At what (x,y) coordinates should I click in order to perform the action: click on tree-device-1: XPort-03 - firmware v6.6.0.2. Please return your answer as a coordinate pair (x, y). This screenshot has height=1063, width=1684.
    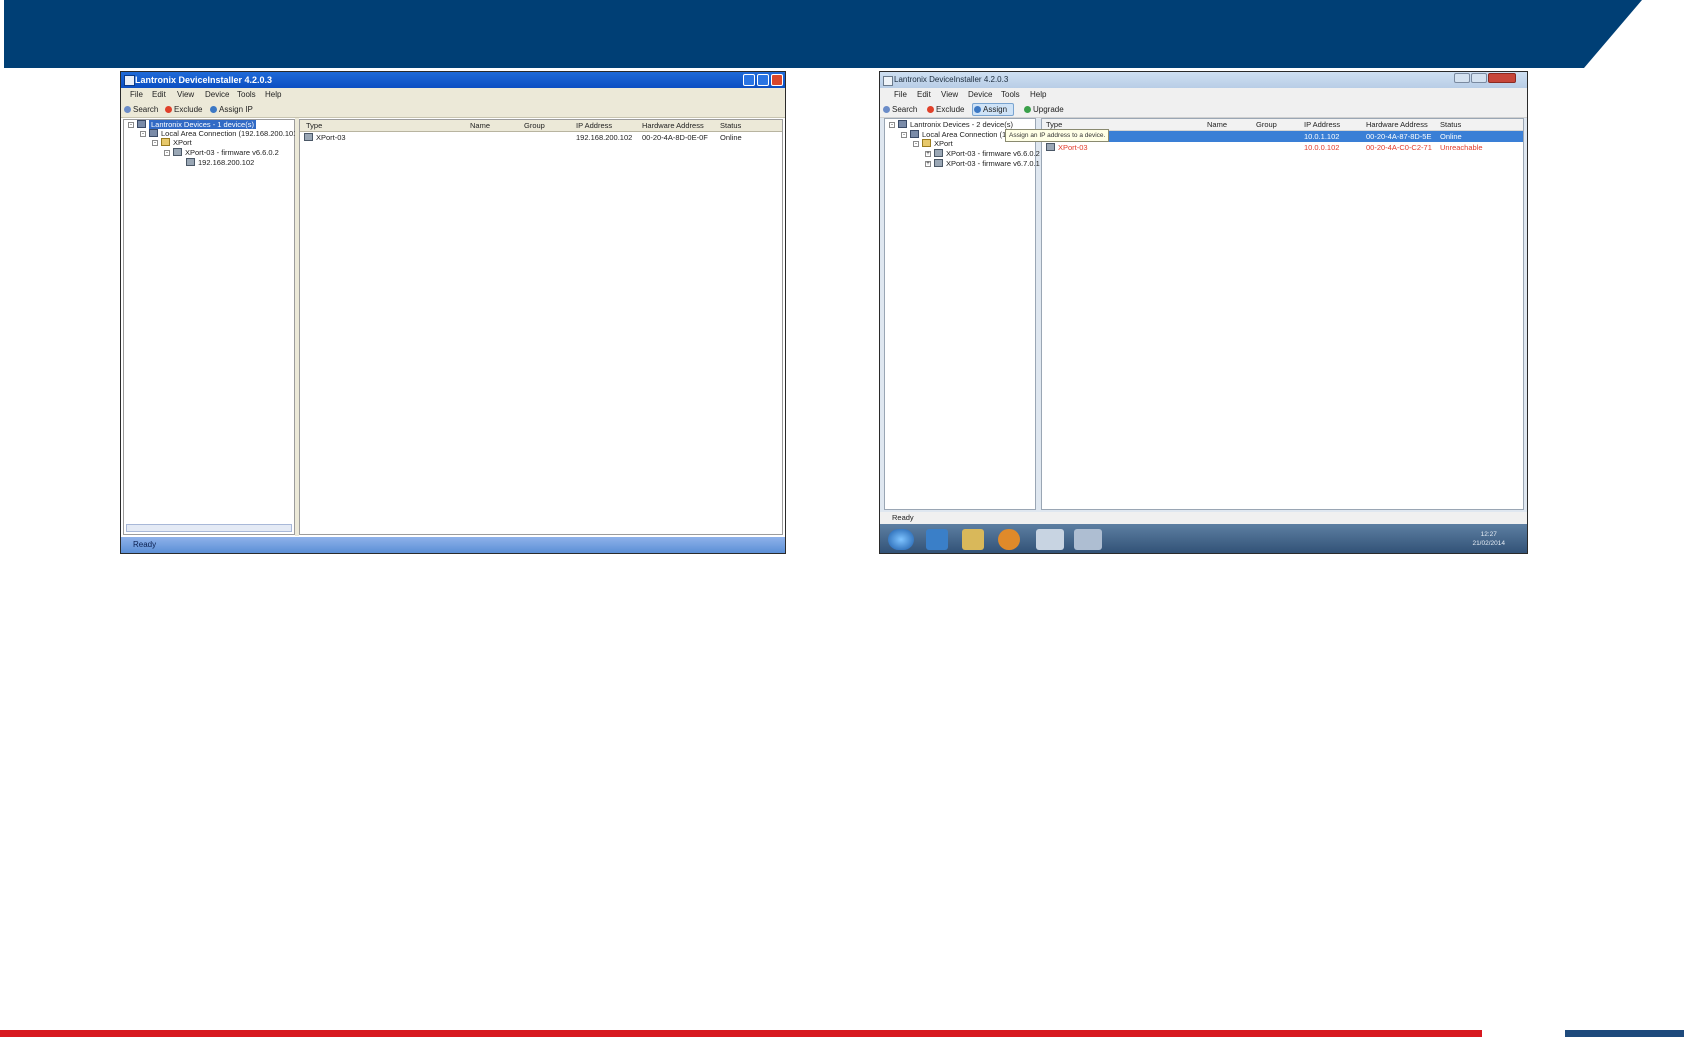
    Looking at the image, I should click on (987, 154).